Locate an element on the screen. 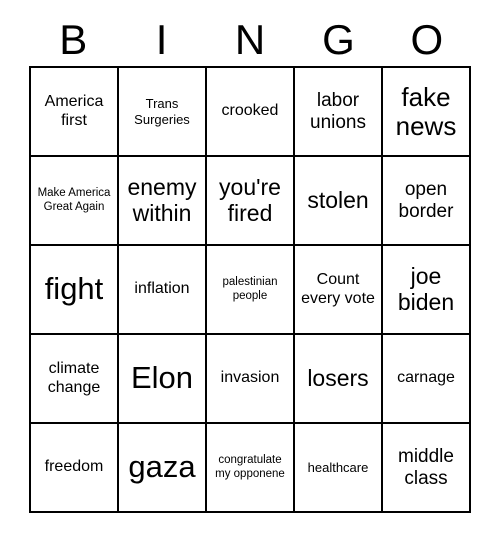  bingo-cell-label: you're fired is located at coordinates (250, 200).